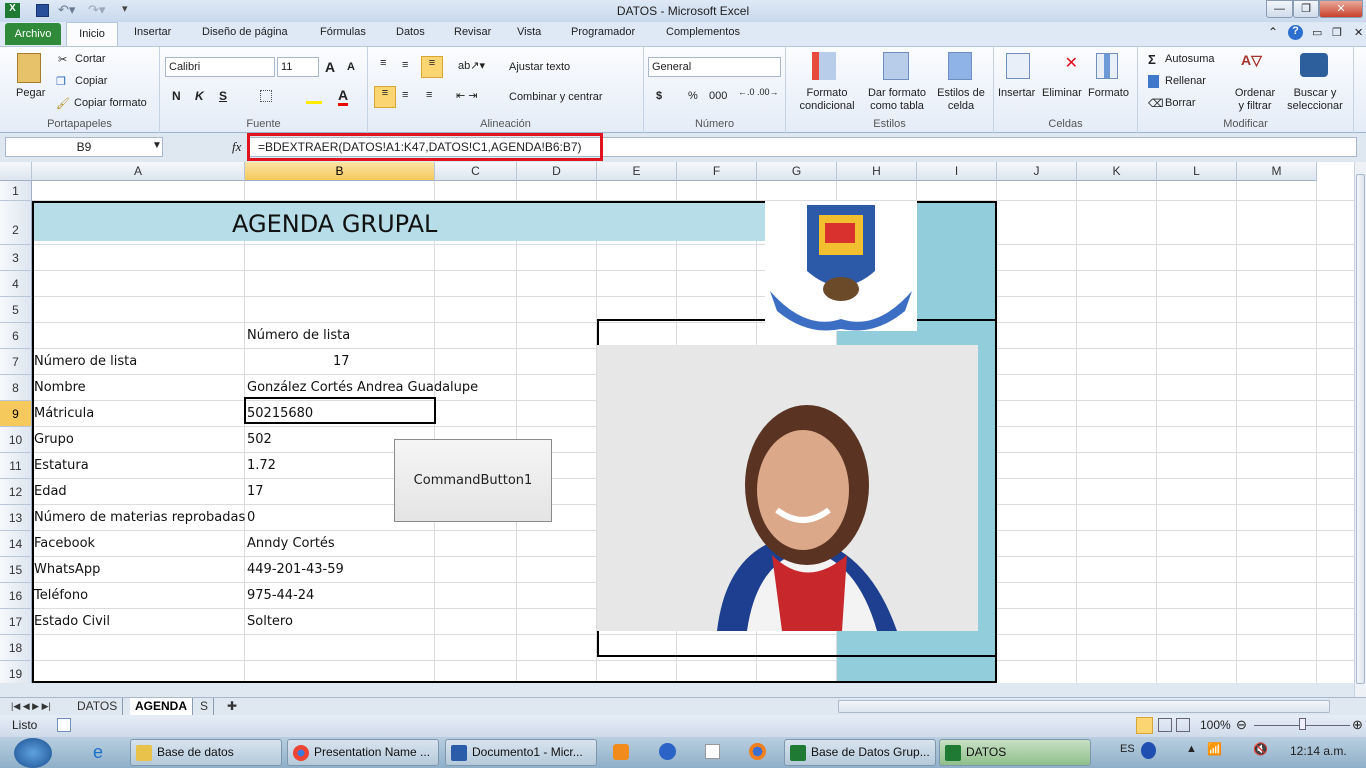 The image size is (1366, 768). What do you see at coordinates (718, 96) in the screenshot?
I see `thousands-button: 000` at bounding box center [718, 96].